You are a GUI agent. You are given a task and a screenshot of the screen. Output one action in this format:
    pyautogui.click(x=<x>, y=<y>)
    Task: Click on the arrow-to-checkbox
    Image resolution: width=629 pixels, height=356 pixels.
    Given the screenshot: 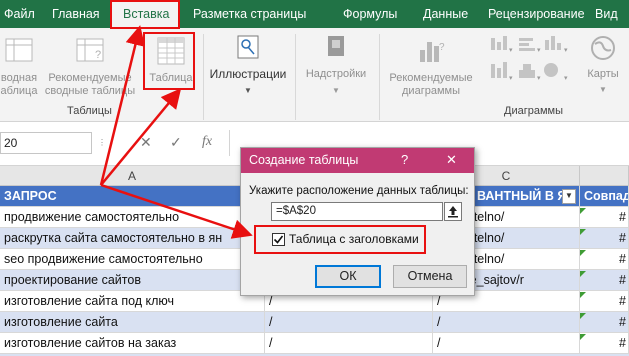 What is the action you would take?
    pyautogui.click(x=176, y=211)
    